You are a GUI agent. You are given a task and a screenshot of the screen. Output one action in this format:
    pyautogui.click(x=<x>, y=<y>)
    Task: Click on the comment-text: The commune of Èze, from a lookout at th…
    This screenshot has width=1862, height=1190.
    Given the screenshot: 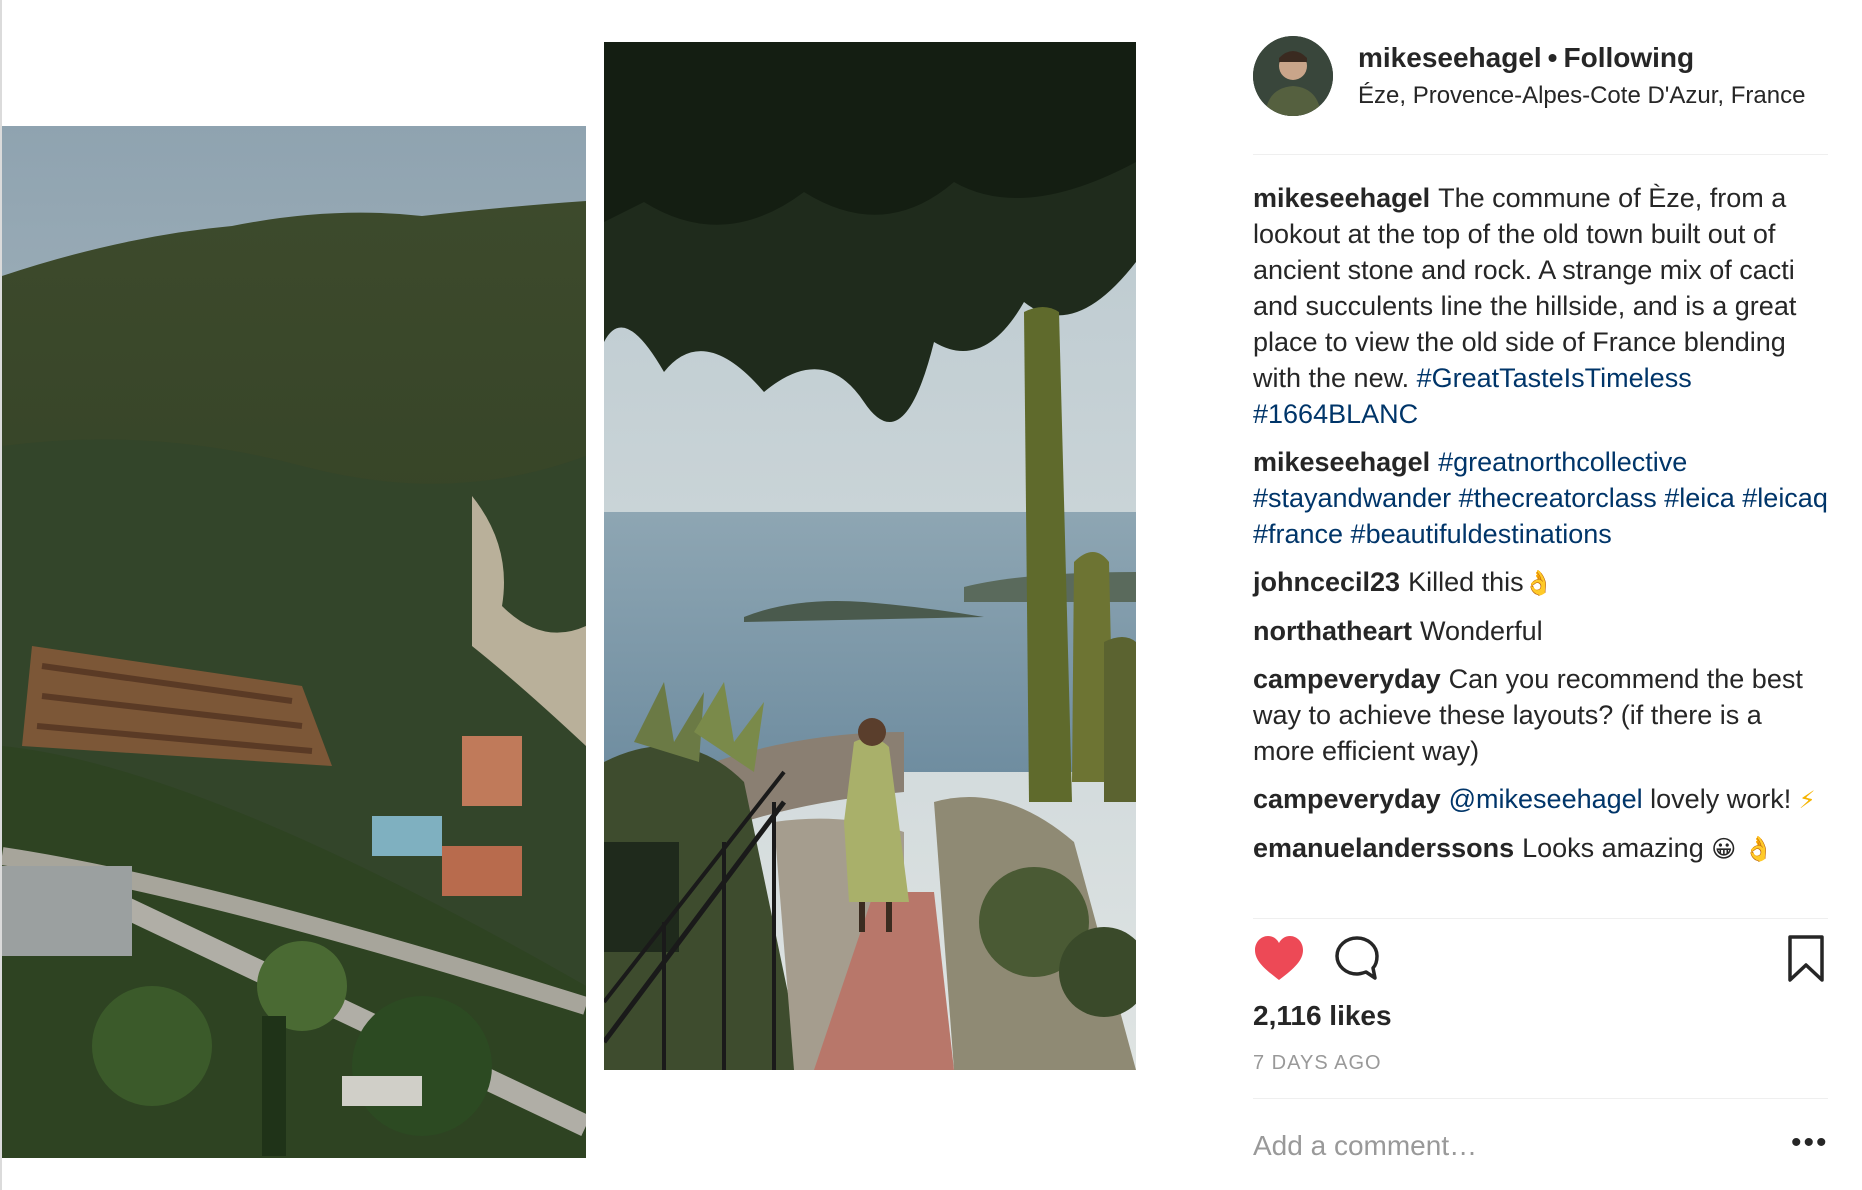 What is the action you would take?
    pyautogui.click(x=1525, y=288)
    